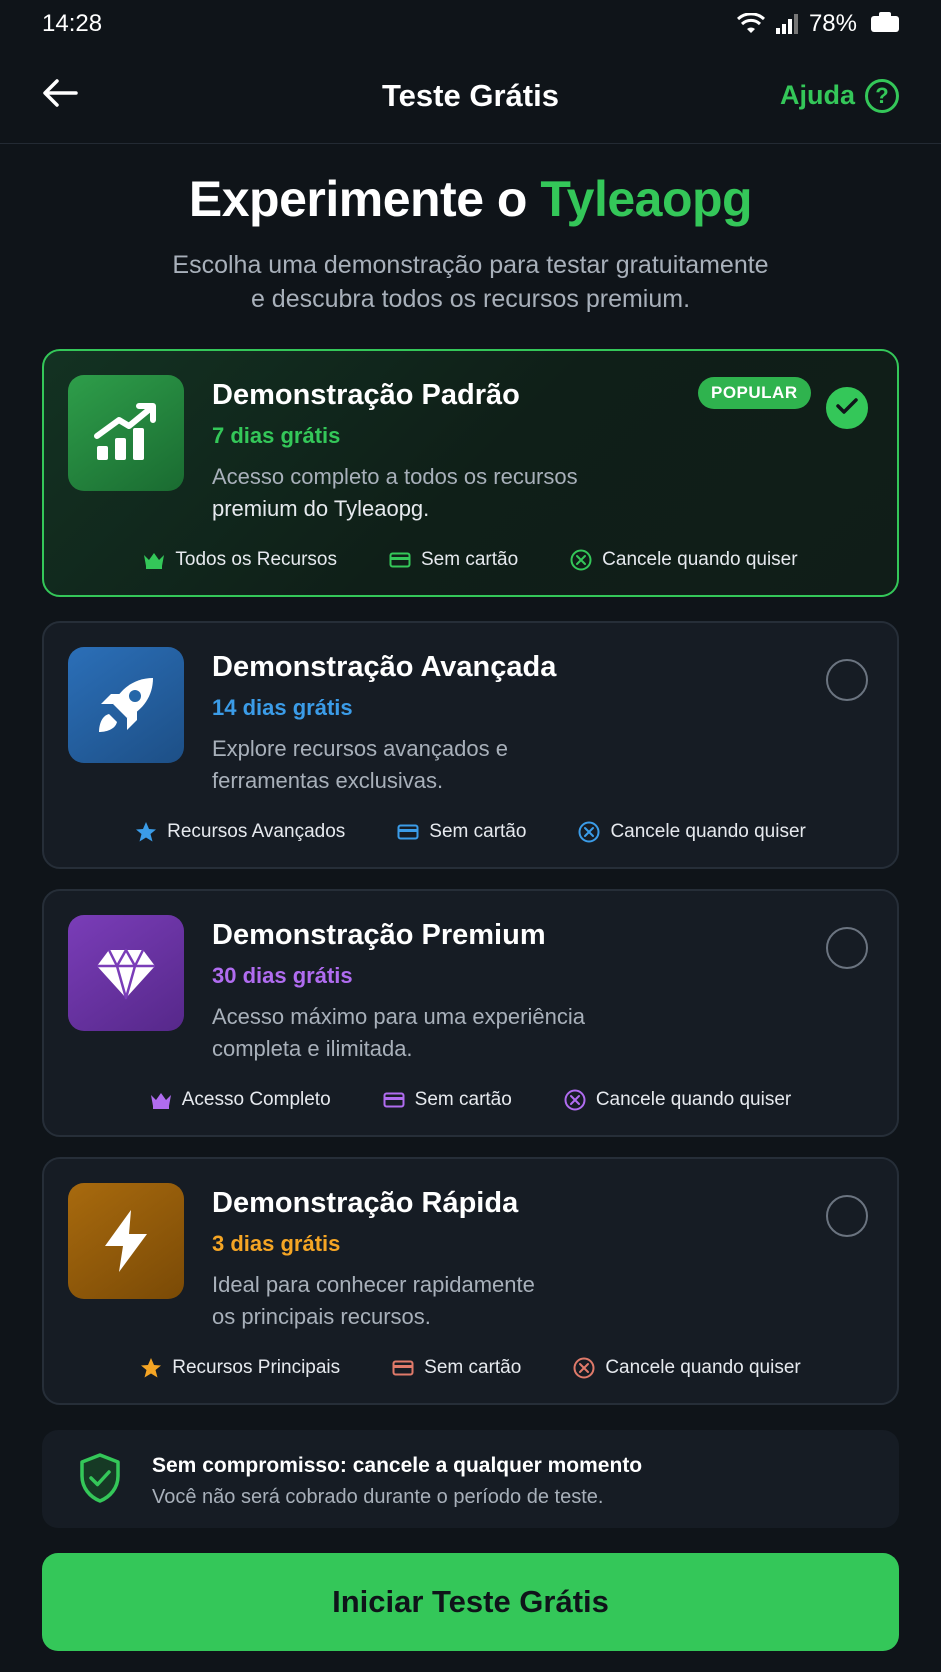 The width and height of the screenshot is (941, 1672). I want to click on plan-description-line-1: Ideal para conhecer rapidamente, so click(373, 1284).